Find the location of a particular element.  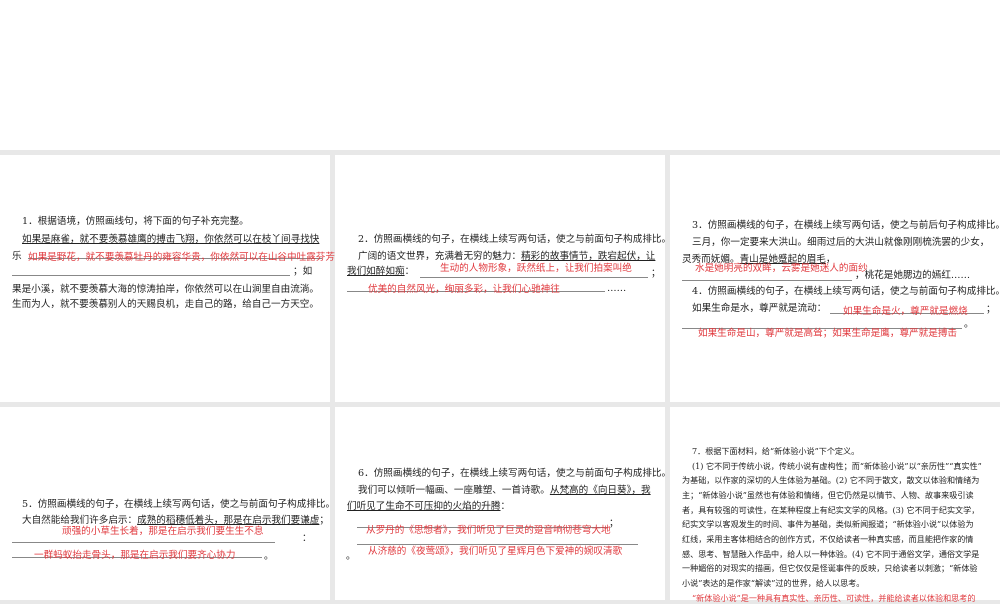

material-line: 红线，采用主客体相结合的创作方式，不仅给读者一种真实感，而且能把作家的情 is located at coordinates (828, 539).